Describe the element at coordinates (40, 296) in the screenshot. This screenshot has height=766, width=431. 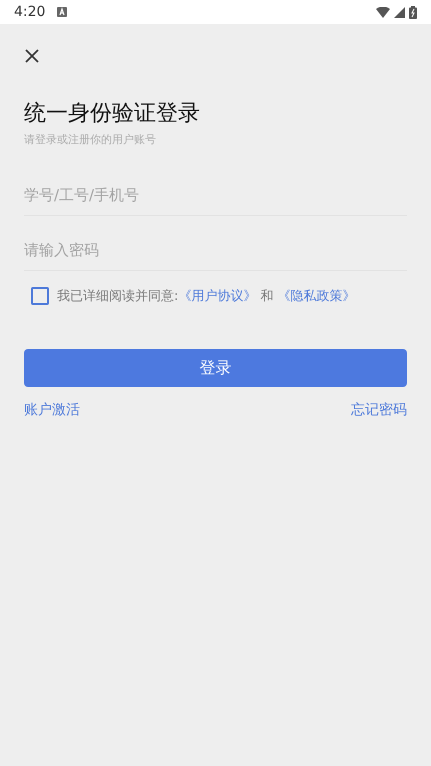
I see `agreement-checkbox` at that location.